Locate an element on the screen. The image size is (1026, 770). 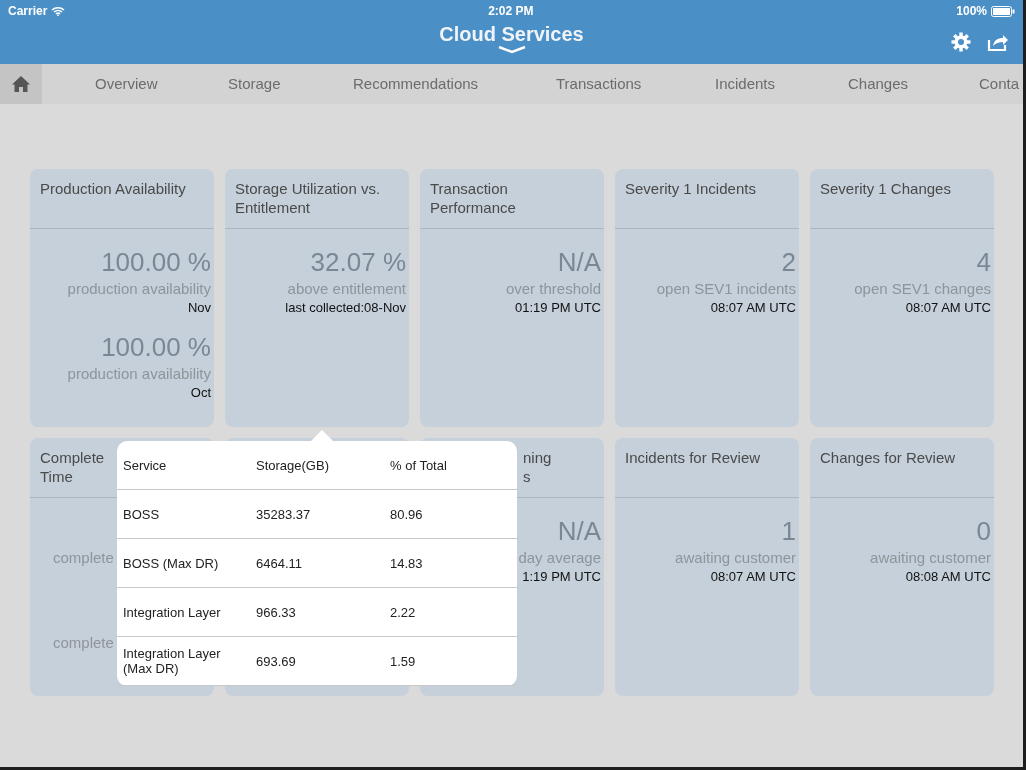
metric-value: 4 is located at coordinates (983, 262).